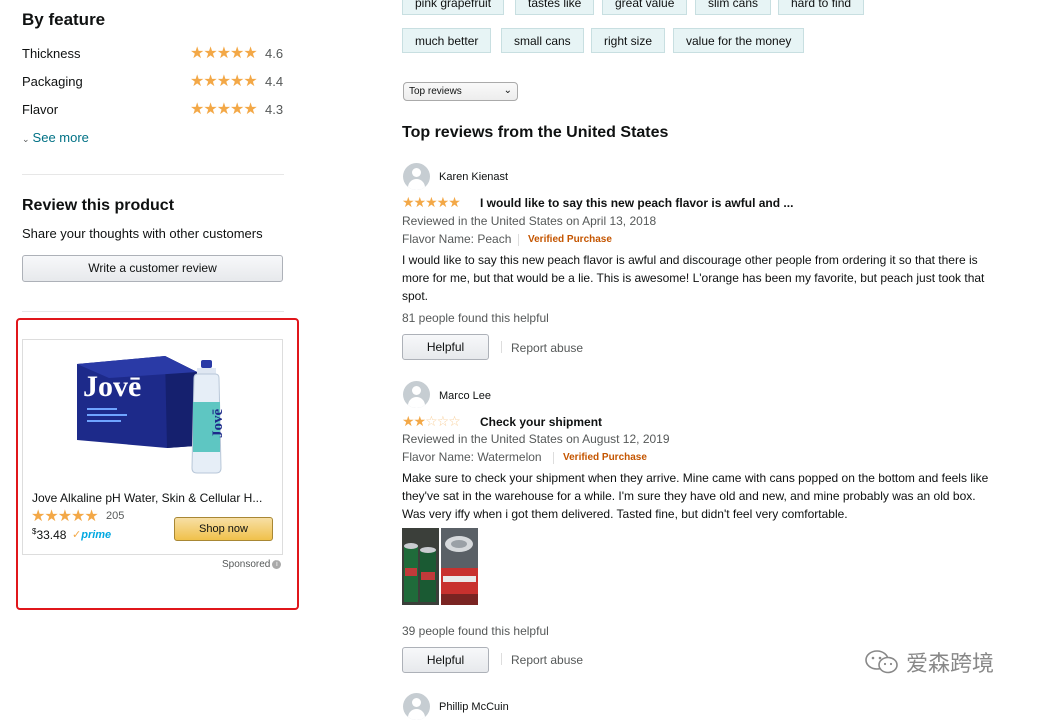 The width and height of the screenshot is (1045, 720). Describe the element at coordinates (115, 516) in the screenshot. I see `ad-rating-count: 205` at that location.